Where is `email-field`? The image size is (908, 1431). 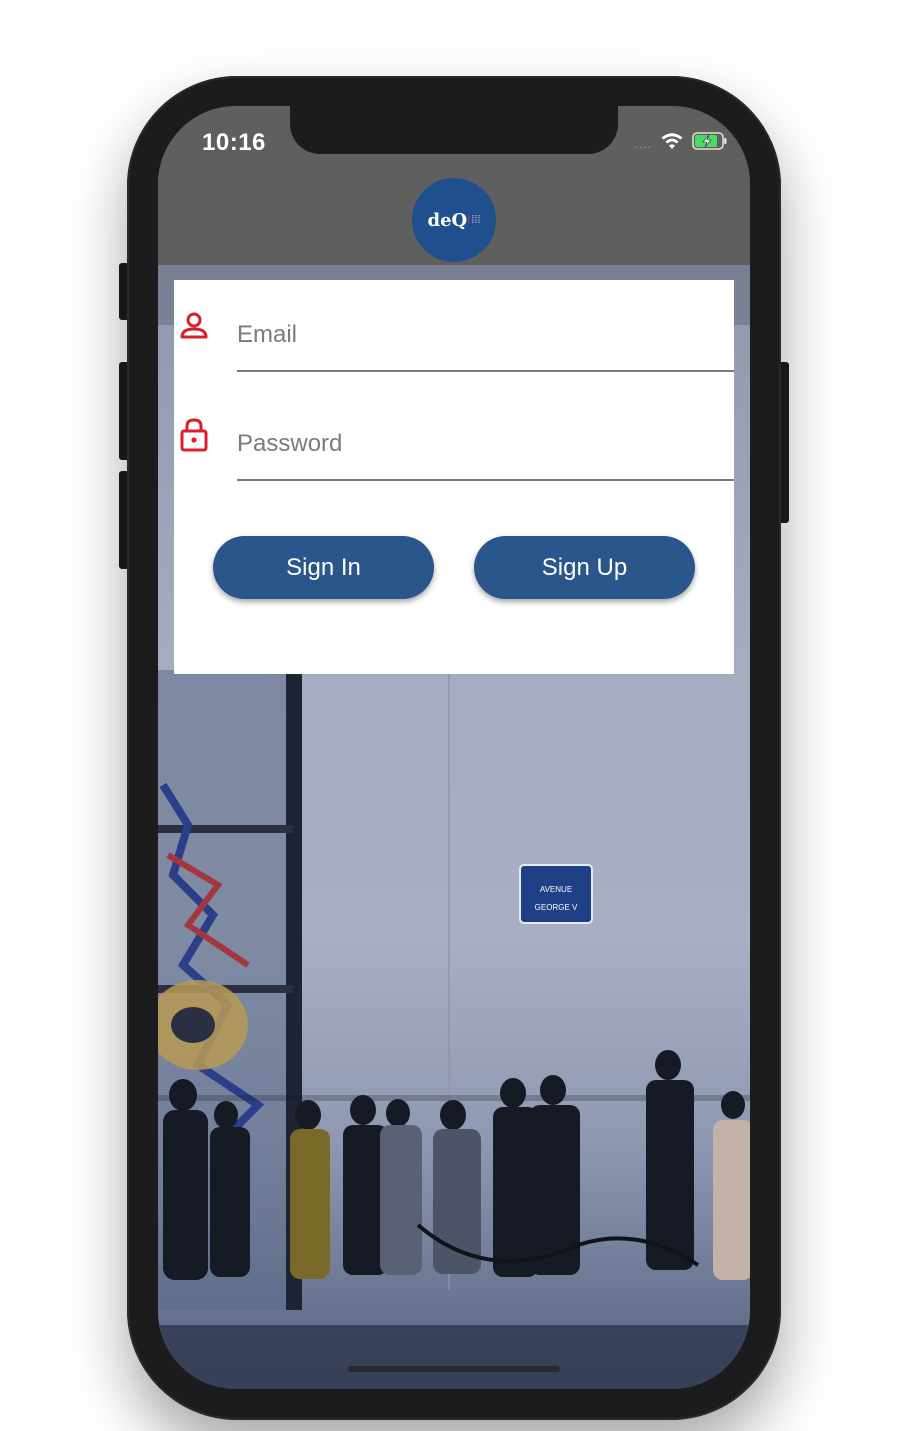 email-field is located at coordinates (485, 326).